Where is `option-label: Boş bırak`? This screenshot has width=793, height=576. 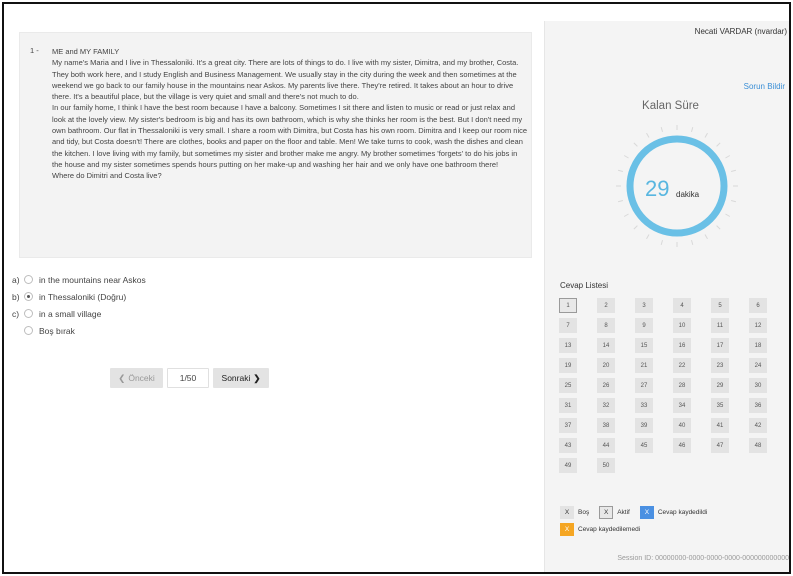 option-label: Boş bırak is located at coordinates (57, 330).